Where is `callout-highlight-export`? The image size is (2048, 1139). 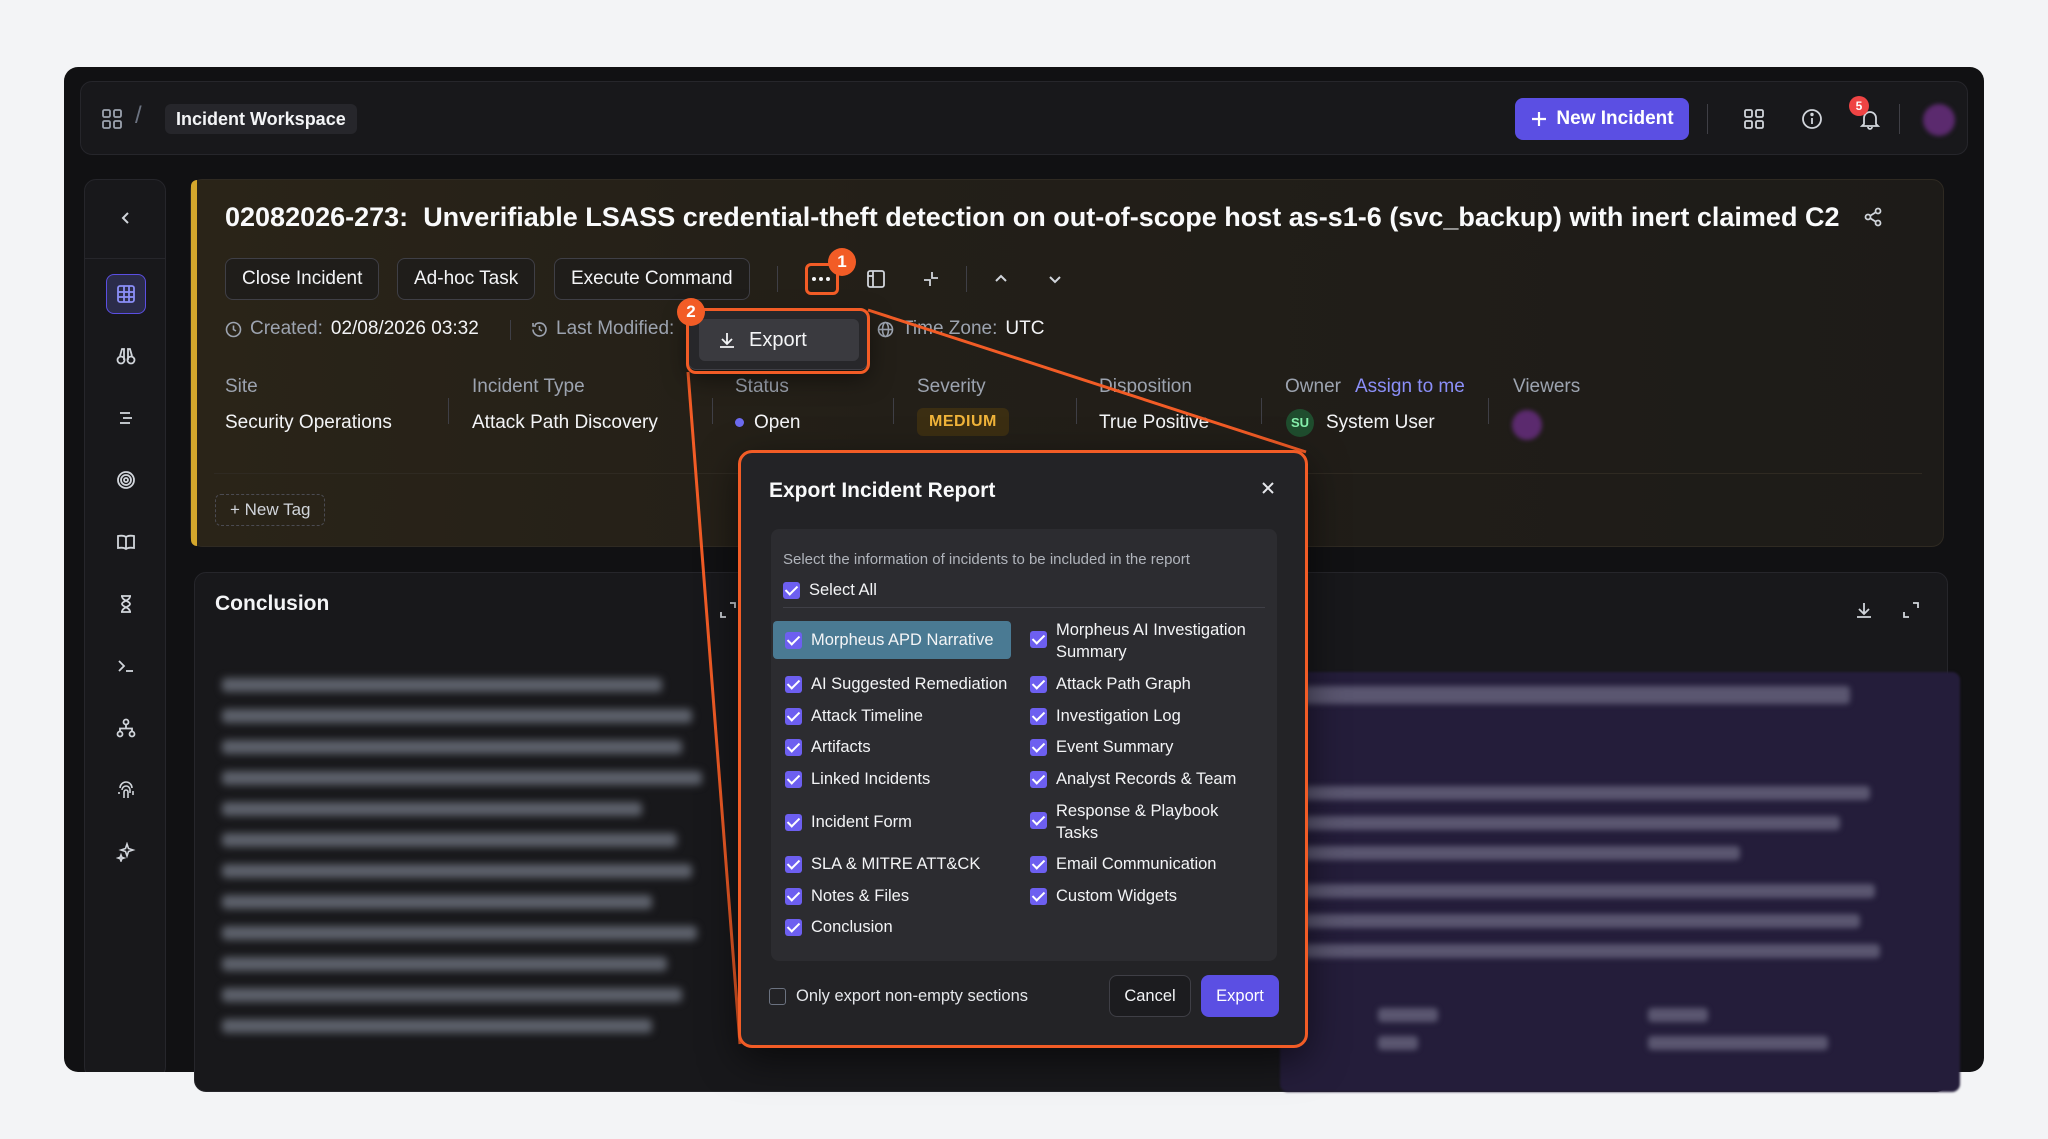
callout-highlight-export is located at coordinates (778, 341).